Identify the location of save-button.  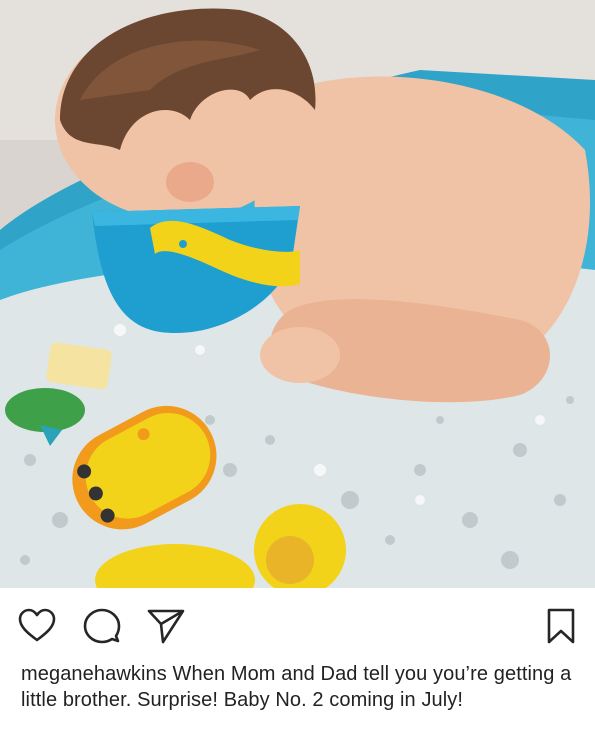
(561, 626).